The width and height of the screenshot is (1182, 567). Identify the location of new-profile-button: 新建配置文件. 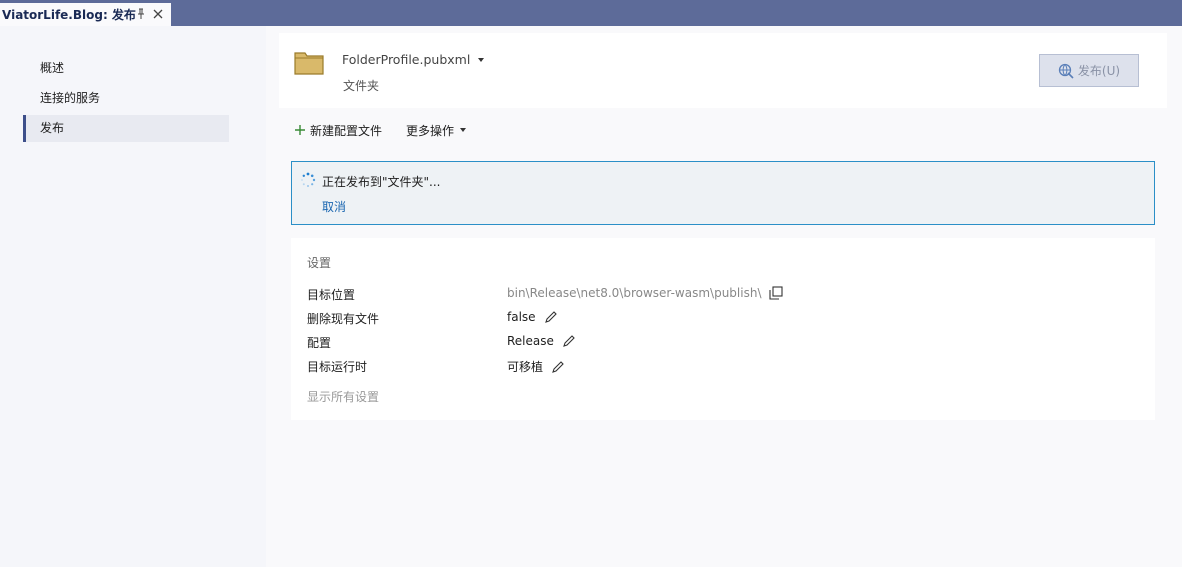
(338, 130).